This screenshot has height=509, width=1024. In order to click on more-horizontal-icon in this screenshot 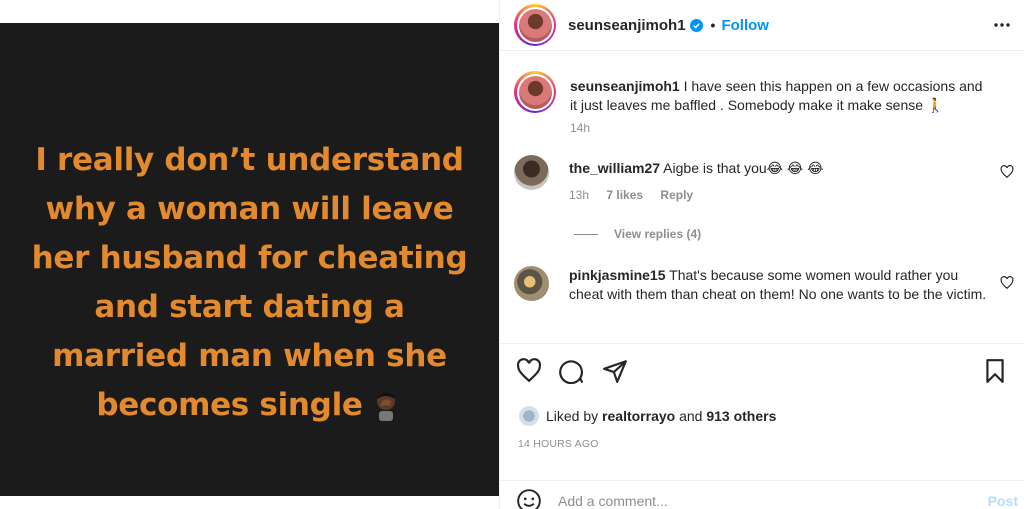, I will do `click(1002, 25)`.